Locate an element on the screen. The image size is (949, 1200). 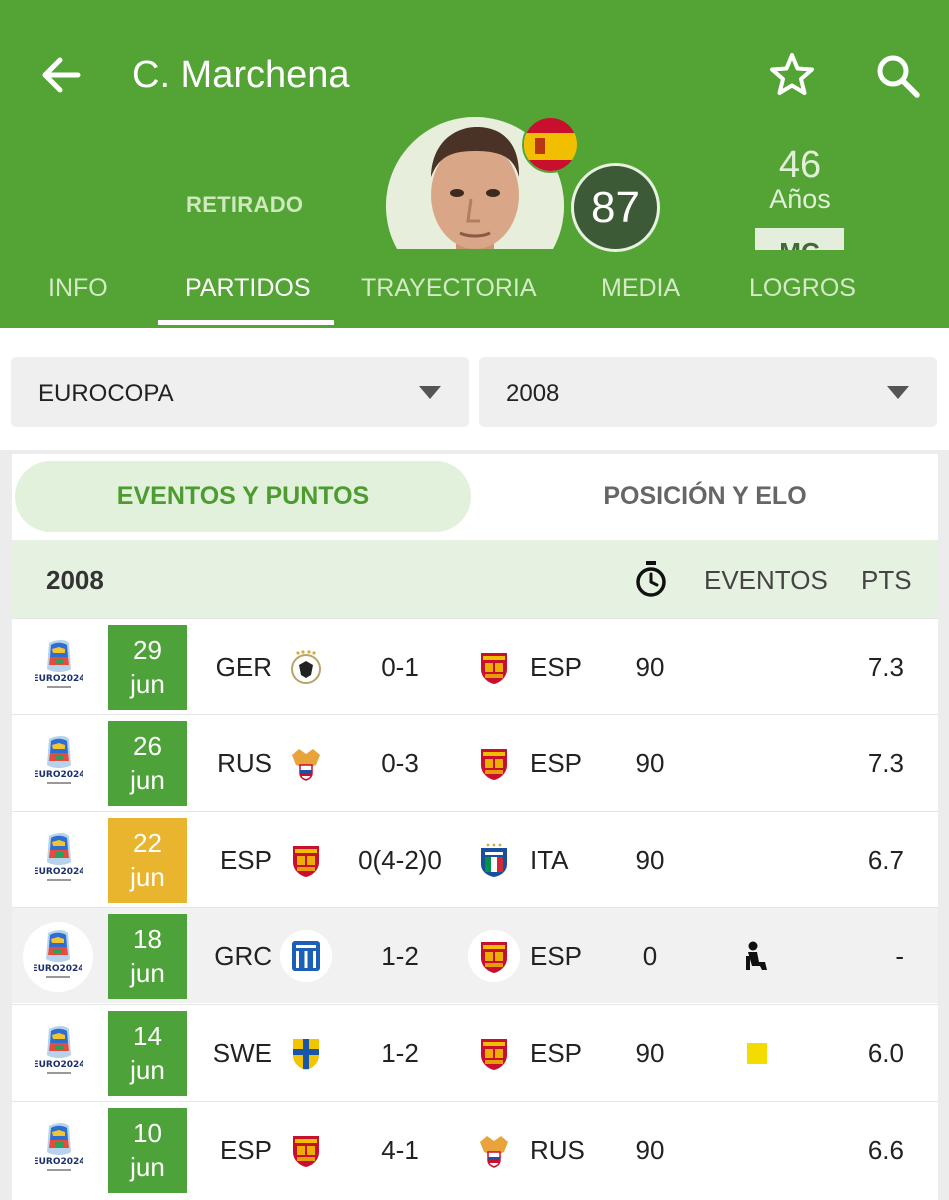
home-team: RUS is located at coordinates (244, 763).